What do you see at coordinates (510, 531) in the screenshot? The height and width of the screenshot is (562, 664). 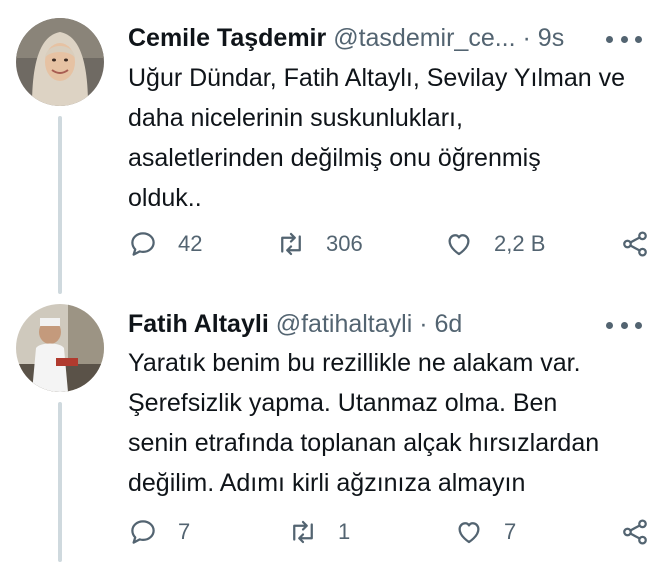 I see `like-count: 7` at bounding box center [510, 531].